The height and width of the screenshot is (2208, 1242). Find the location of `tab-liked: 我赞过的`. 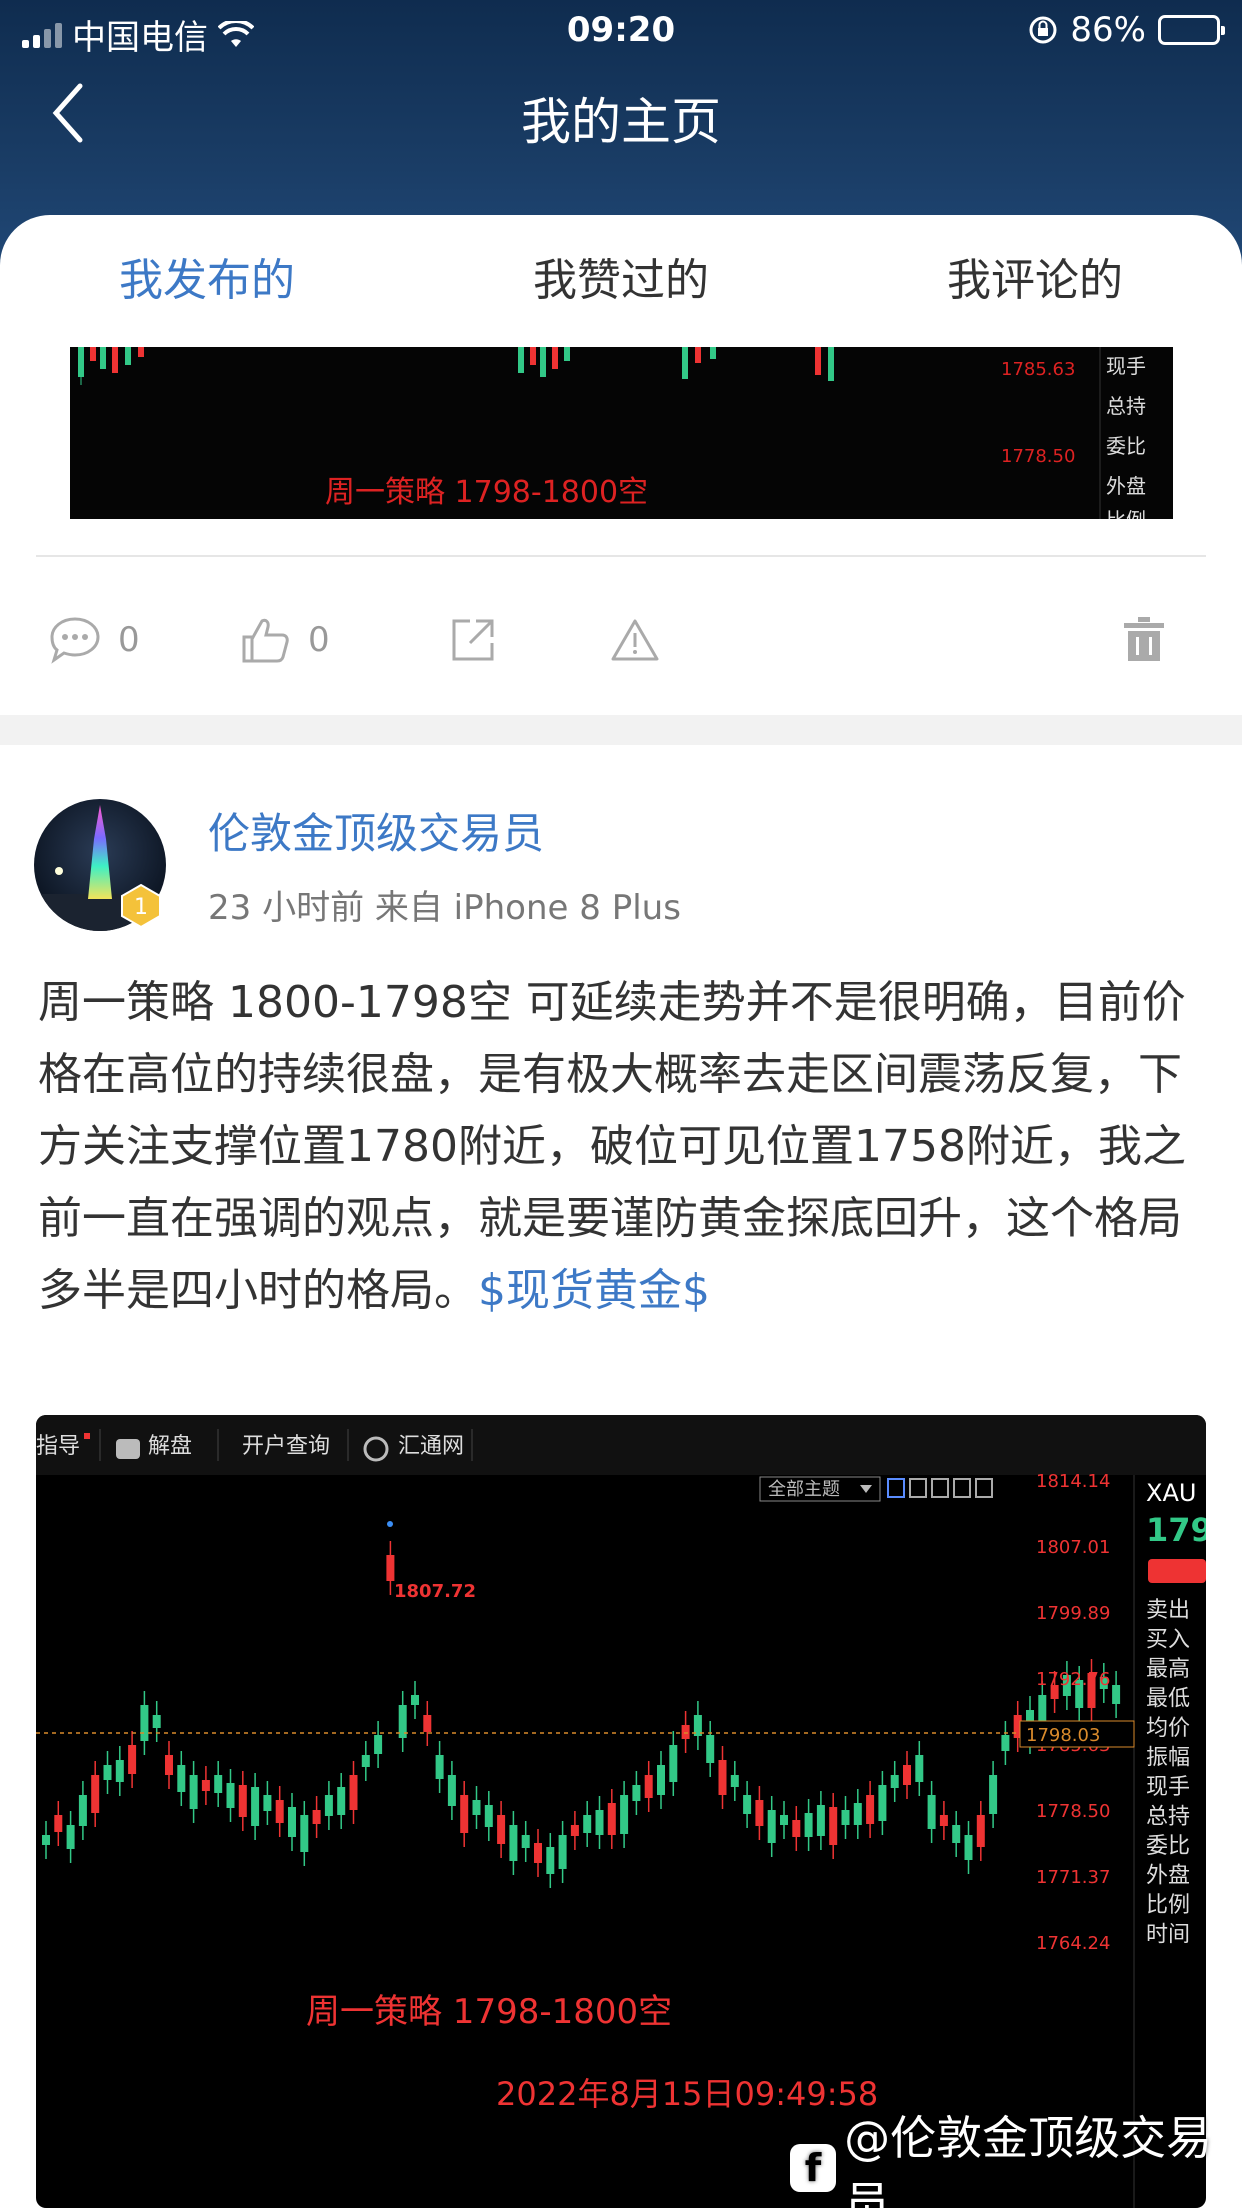

tab-liked: 我赞过的 is located at coordinates (621, 281).